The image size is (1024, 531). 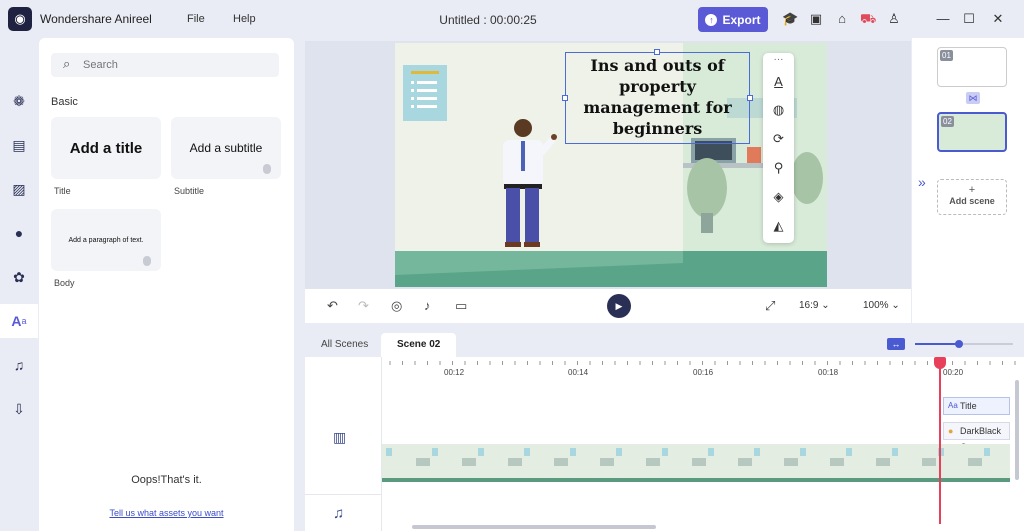 What do you see at coordinates (427, 305) in the screenshot?
I see `microphone-record-icon: ♪` at bounding box center [427, 305].